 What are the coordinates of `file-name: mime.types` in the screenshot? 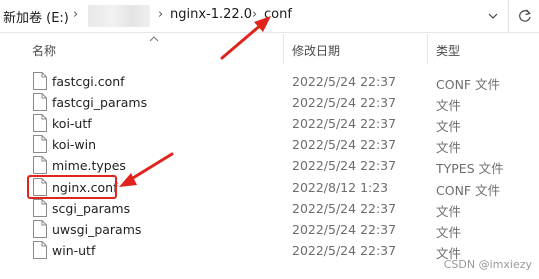 It's located at (89, 165).